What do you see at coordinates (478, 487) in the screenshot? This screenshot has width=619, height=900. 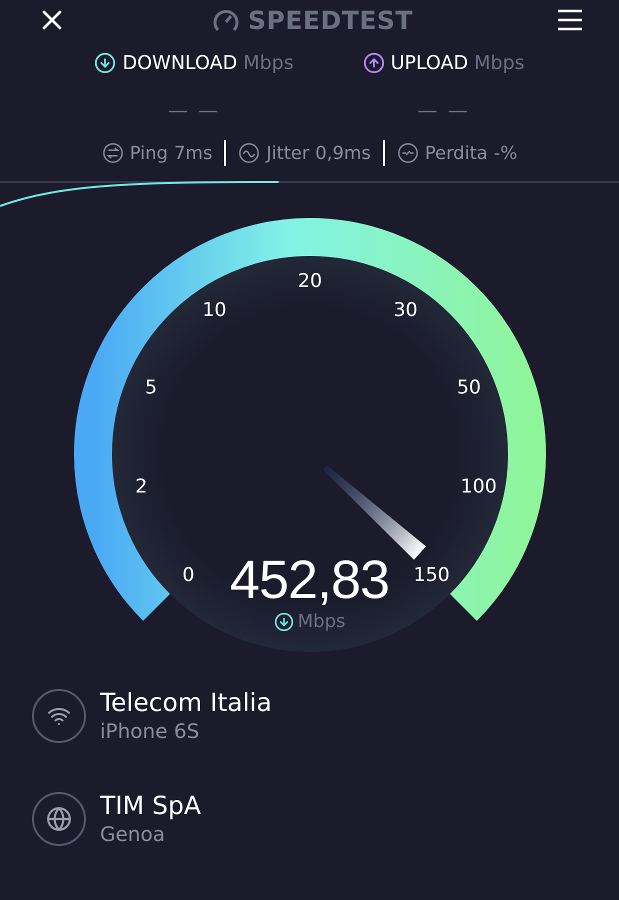 I see `gauge-tick-label: 100` at bounding box center [478, 487].